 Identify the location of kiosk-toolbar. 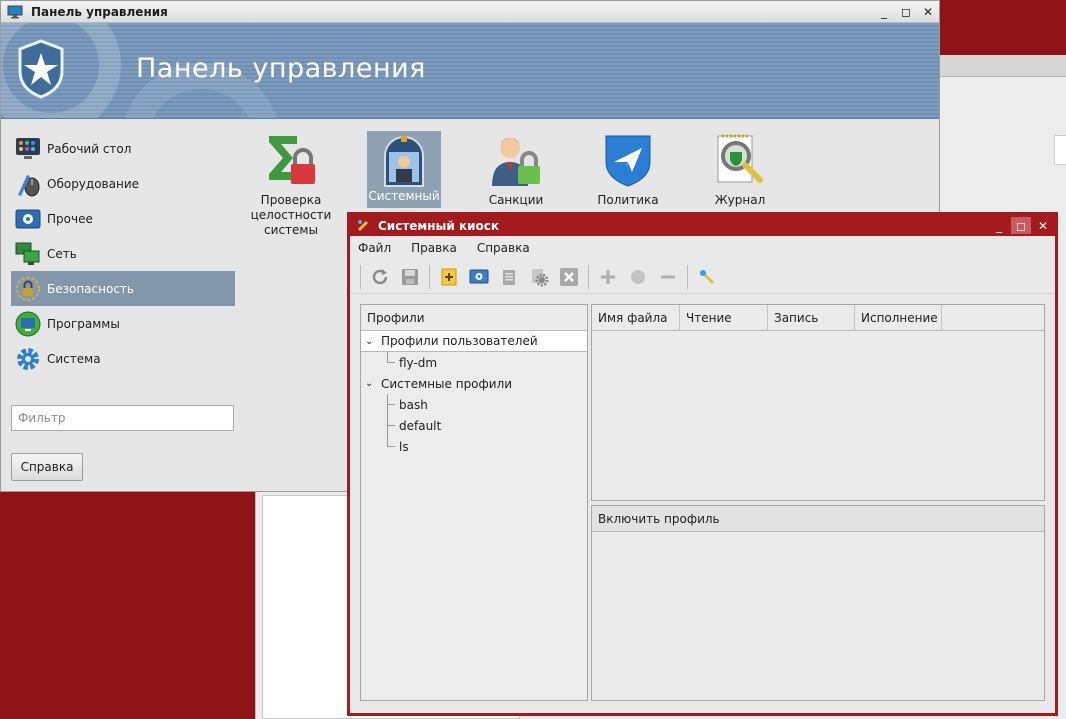
(702, 277).